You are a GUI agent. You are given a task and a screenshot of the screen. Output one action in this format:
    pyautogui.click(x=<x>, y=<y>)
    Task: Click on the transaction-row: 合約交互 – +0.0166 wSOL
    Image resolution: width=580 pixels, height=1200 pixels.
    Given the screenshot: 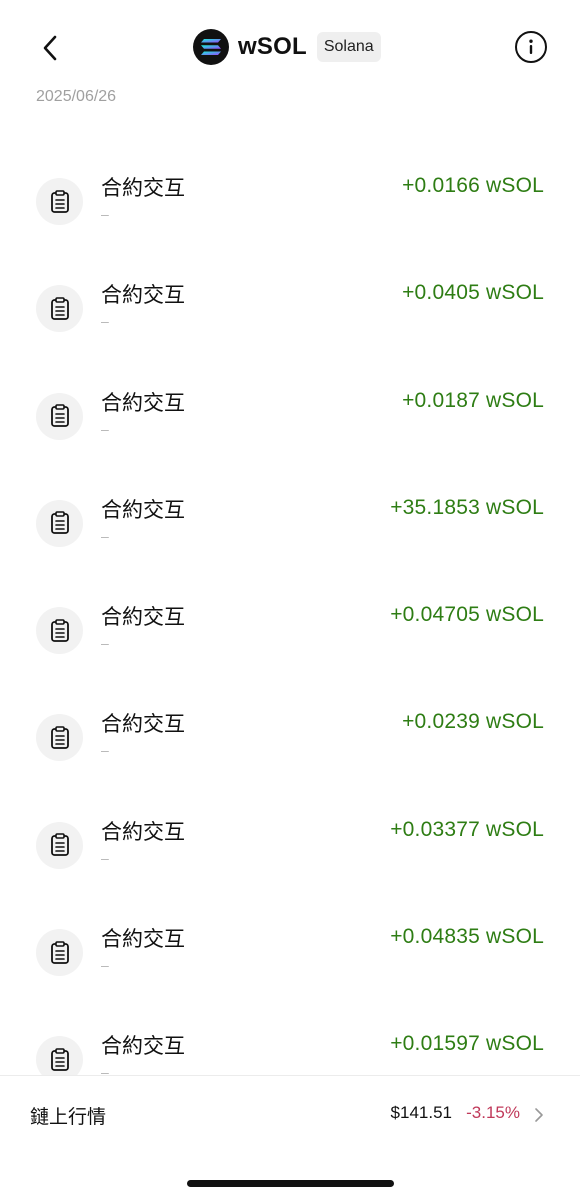 What is the action you would take?
    pyautogui.click(x=290, y=203)
    